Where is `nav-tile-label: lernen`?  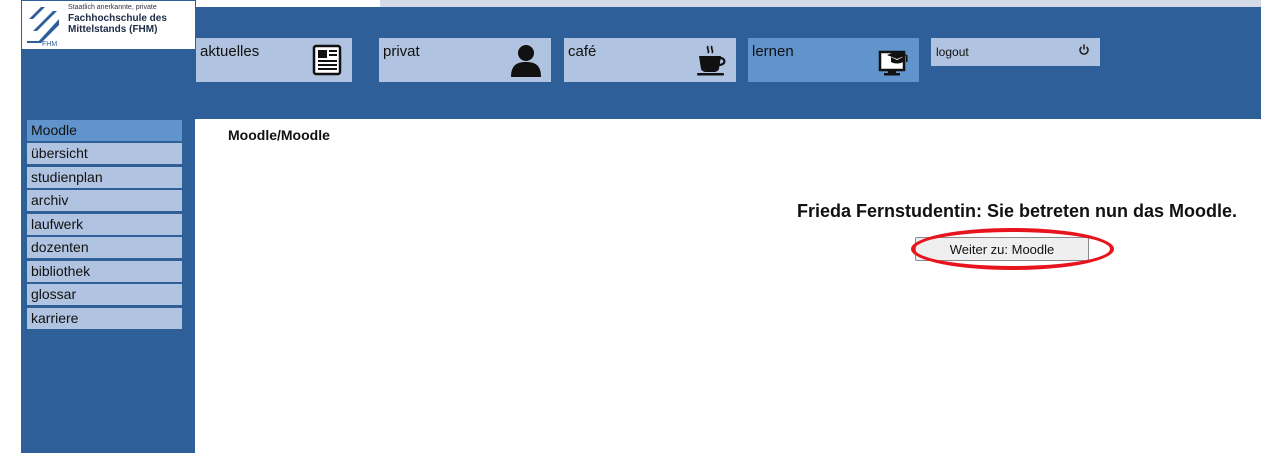
nav-tile-label: lernen is located at coordinates (773, 51).